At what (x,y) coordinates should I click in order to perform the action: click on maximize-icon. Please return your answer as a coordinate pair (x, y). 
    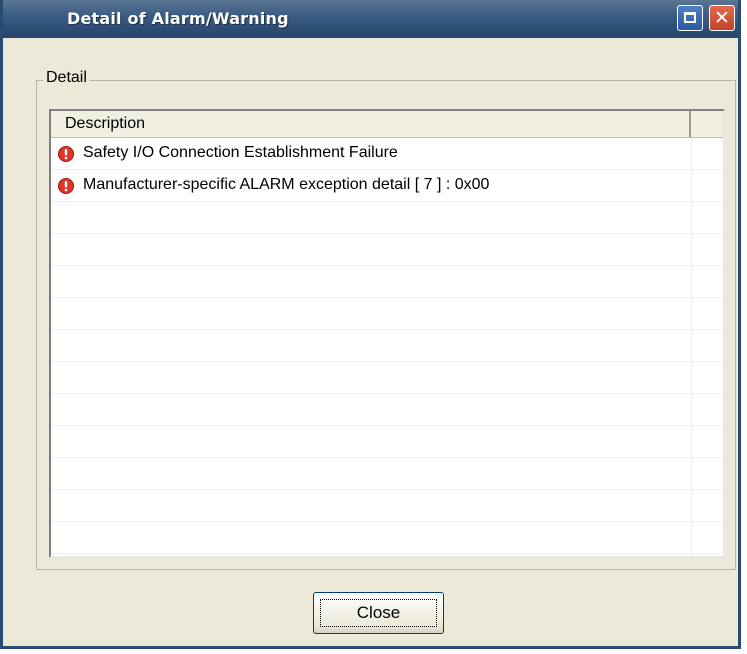
    Looking at the image, I should click on (690, 17).